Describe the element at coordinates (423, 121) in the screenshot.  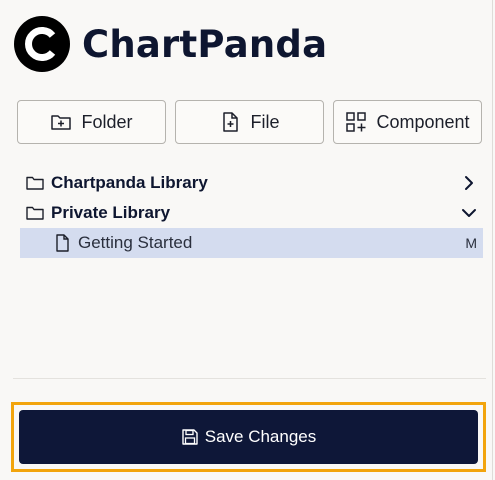
I see `new-component-label: Component` at that location.